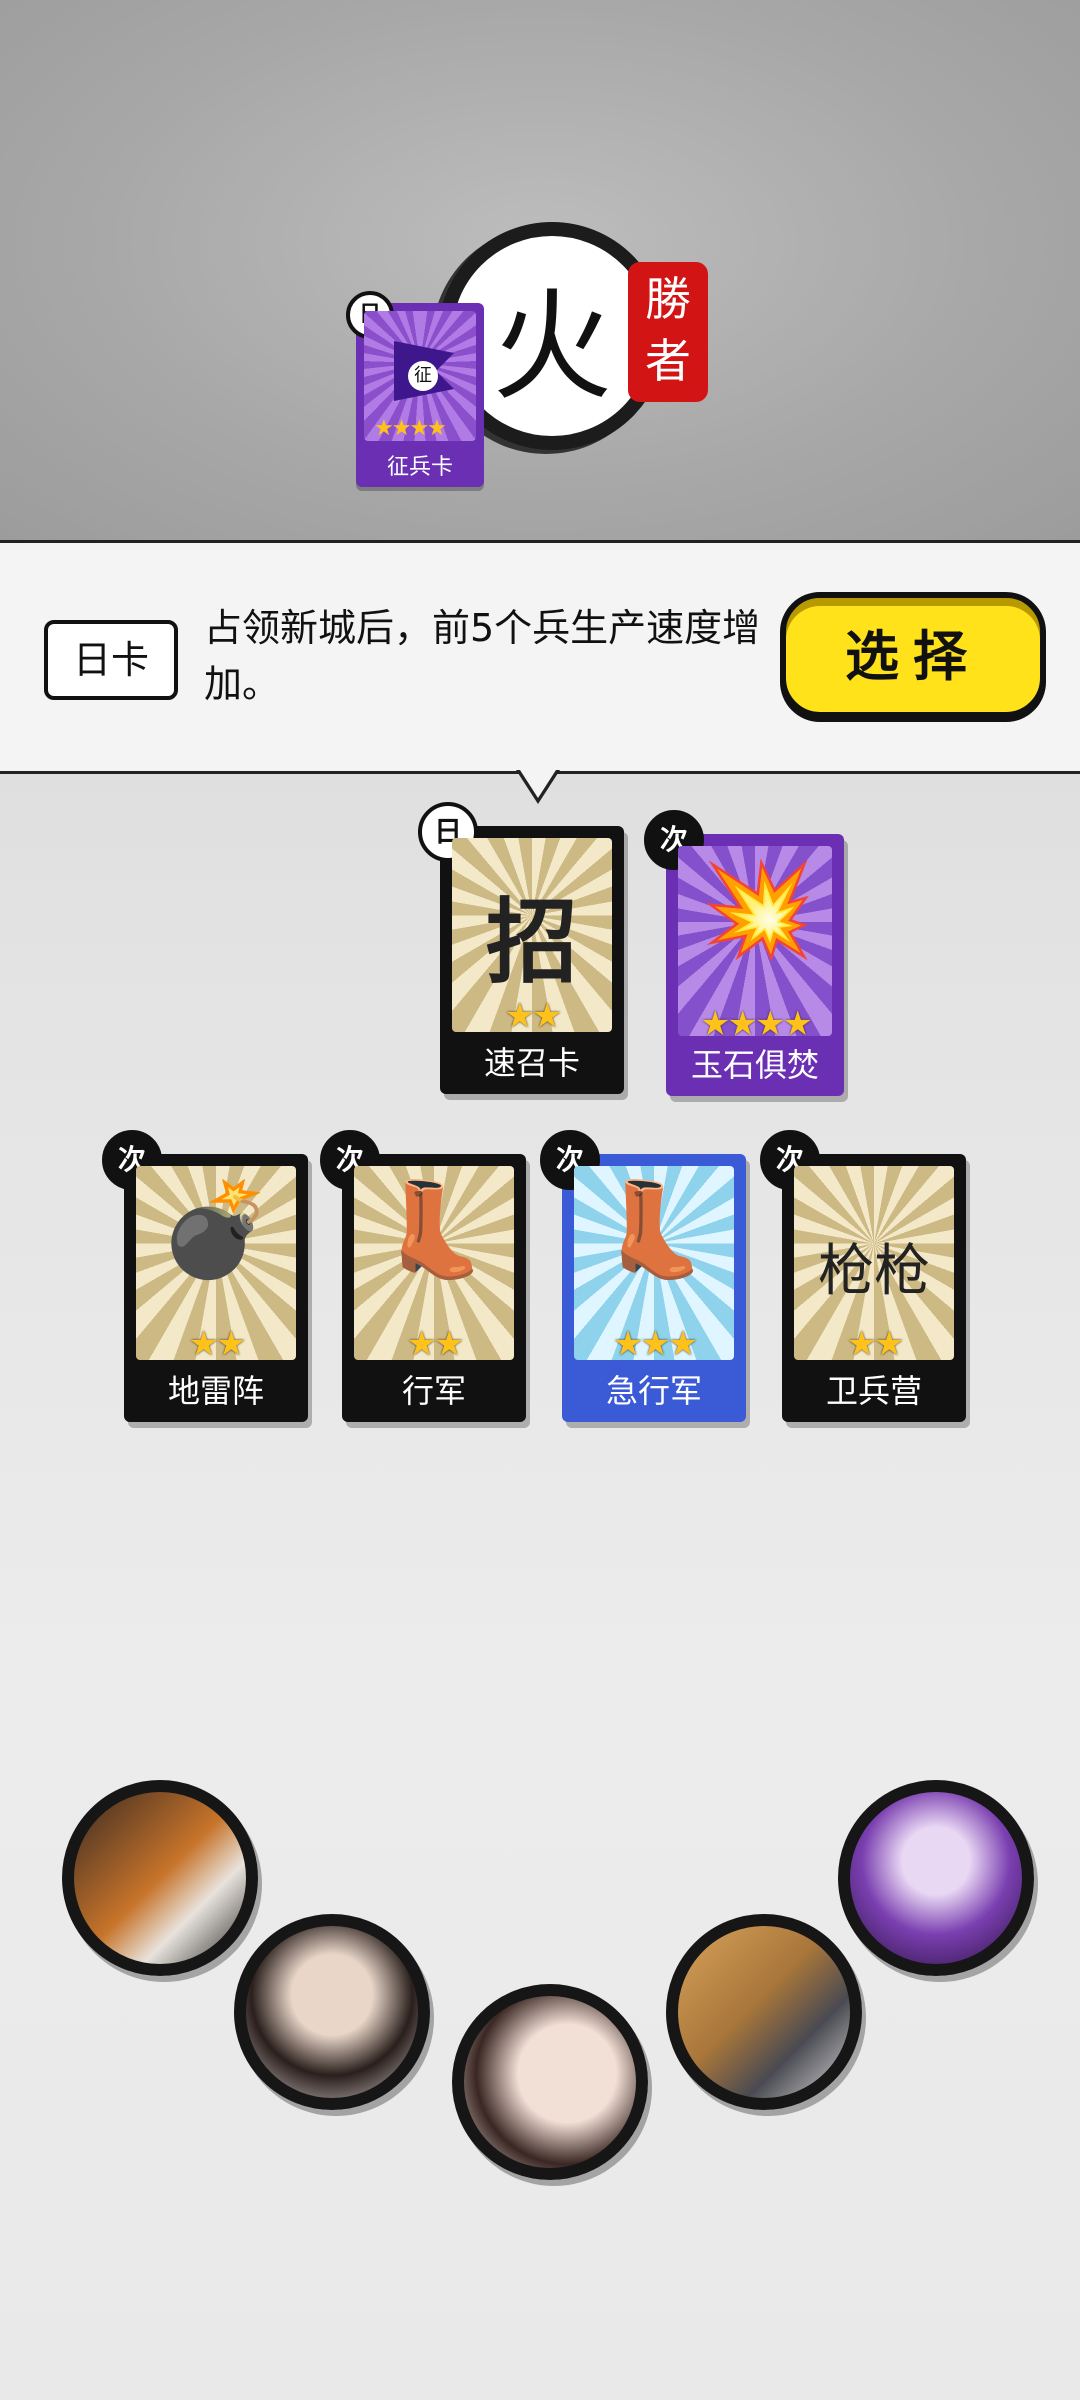  I want to click on card-art: 枪枪 ★★, so click(874, 1263).